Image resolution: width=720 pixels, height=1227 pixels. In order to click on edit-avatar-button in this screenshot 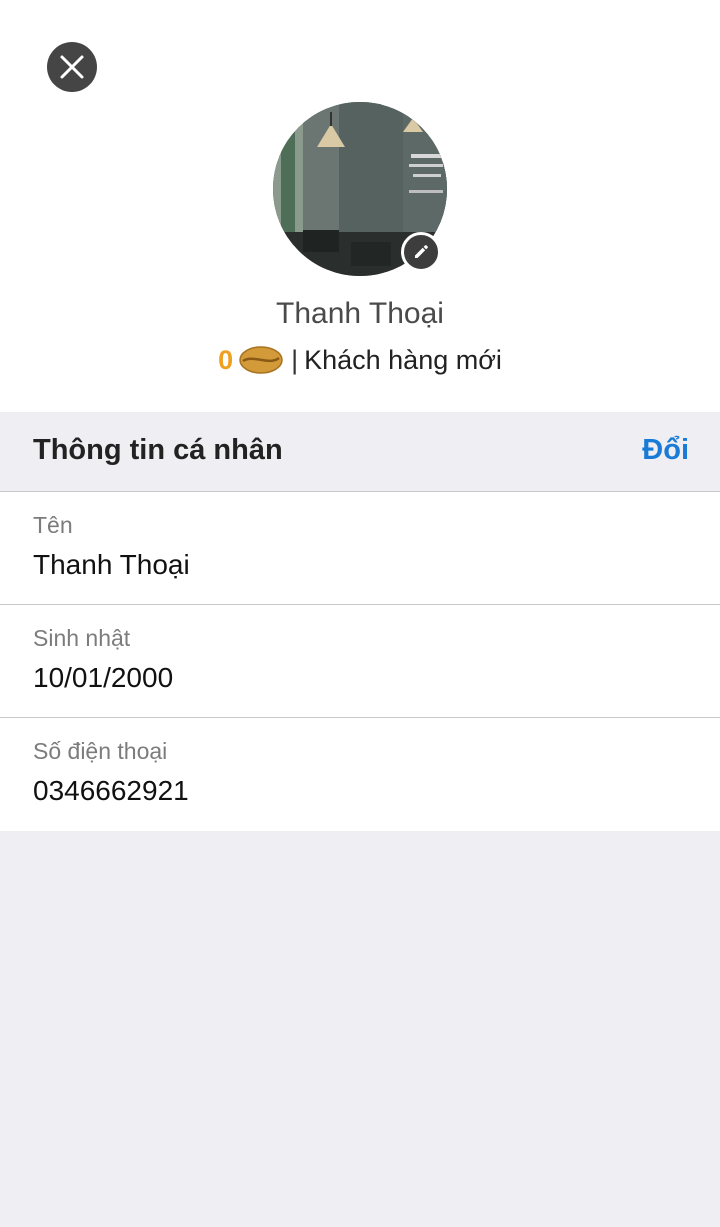, I will do `click(421, 252)`.